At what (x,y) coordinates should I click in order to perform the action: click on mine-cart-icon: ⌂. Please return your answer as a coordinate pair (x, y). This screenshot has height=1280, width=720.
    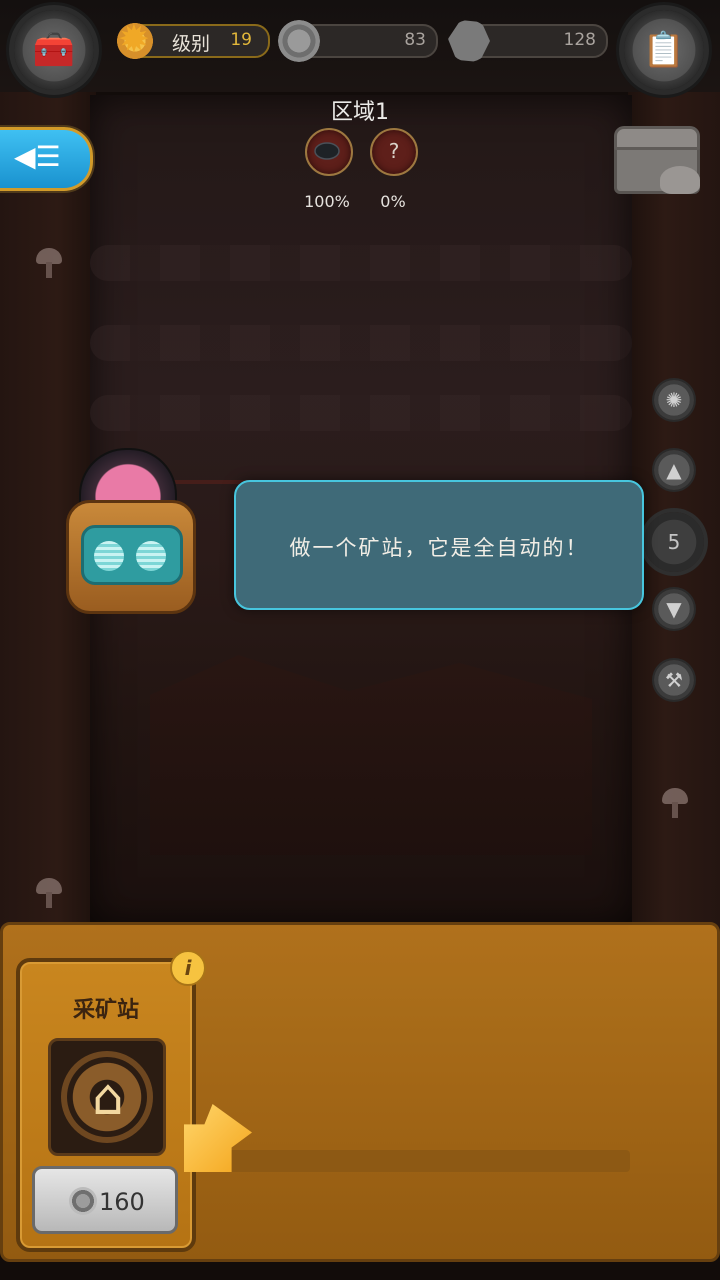
    Looking at the image, I should click on (108, 1097).